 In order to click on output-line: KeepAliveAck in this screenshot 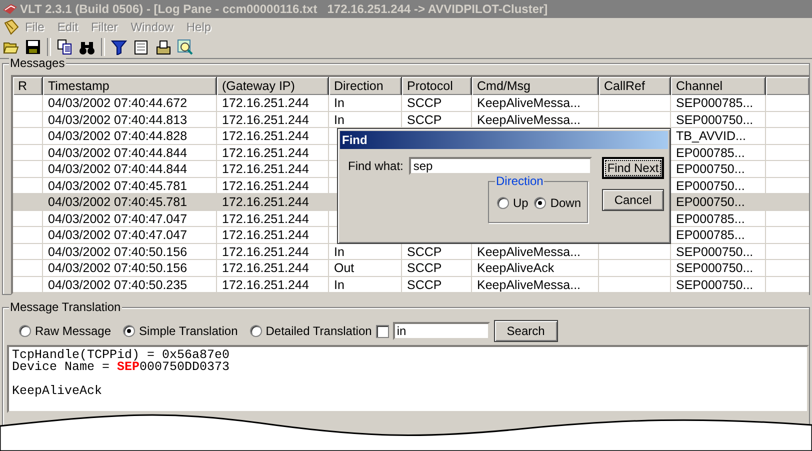, I will do `click(58, 391)`.